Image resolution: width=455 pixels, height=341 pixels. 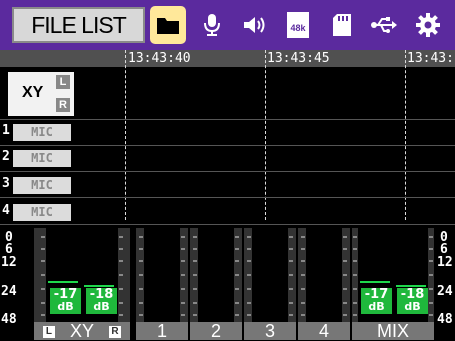 I want to click on channel-4-meter, so click(x=324, y=275).